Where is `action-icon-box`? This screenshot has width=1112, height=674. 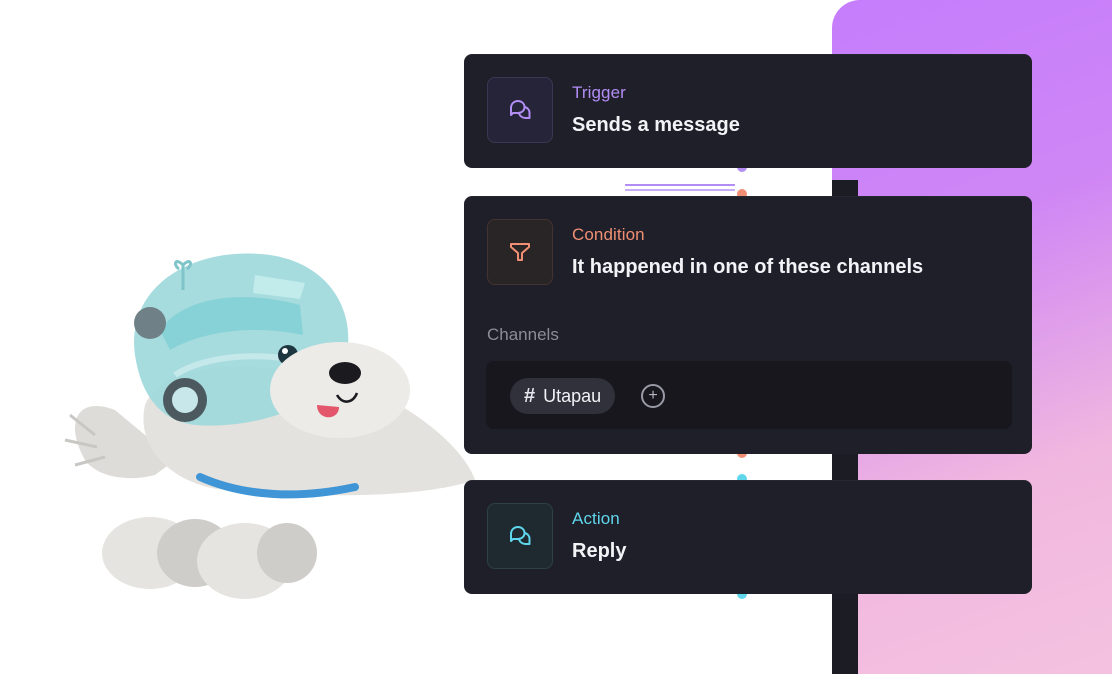
action-icon-box is located at coordinates (520, 536).